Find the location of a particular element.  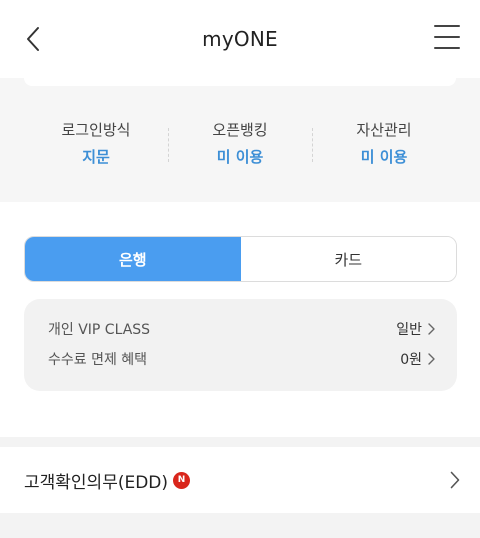

stat-value: 지문 is located at coordinates (96, 157).